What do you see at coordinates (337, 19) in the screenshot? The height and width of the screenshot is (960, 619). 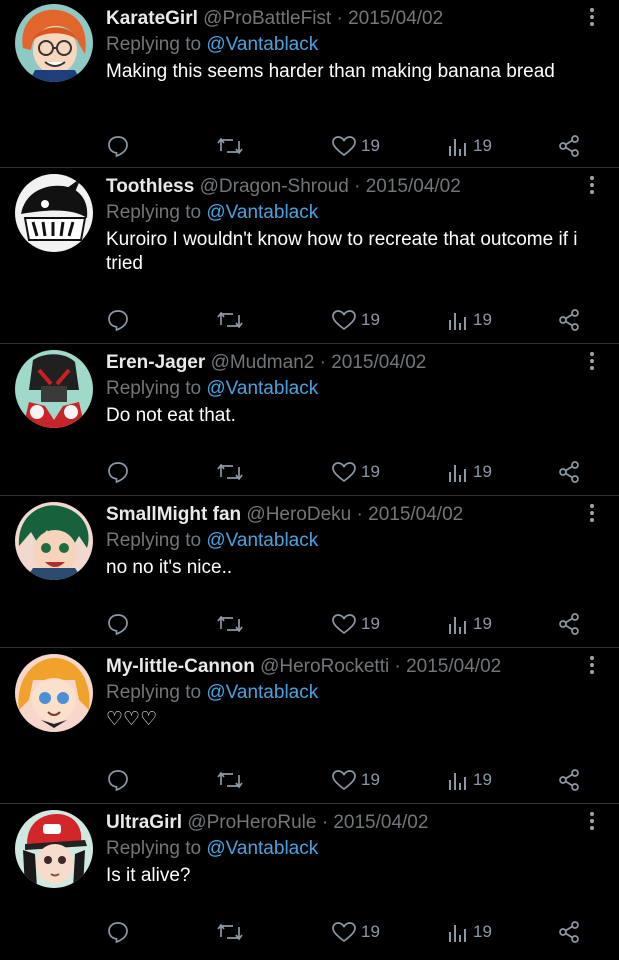 I see `tweet-header: KarateGirl @ProBattleFist · 2015/04/02` at bounding box center [337, 19].